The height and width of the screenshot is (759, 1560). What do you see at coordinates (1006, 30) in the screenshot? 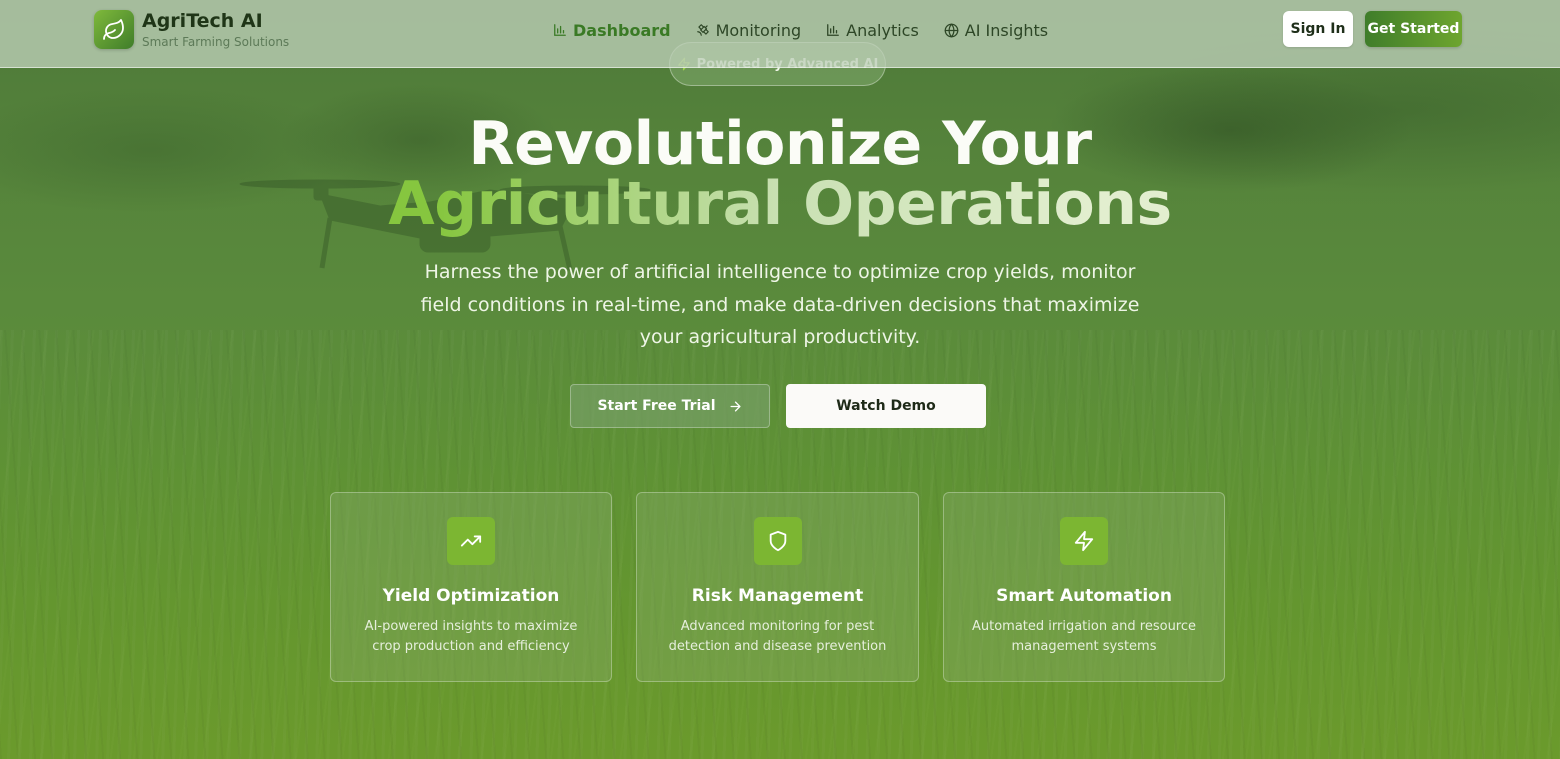
I see `nav-label: AI Insights` at bounding box center [1006, 30].